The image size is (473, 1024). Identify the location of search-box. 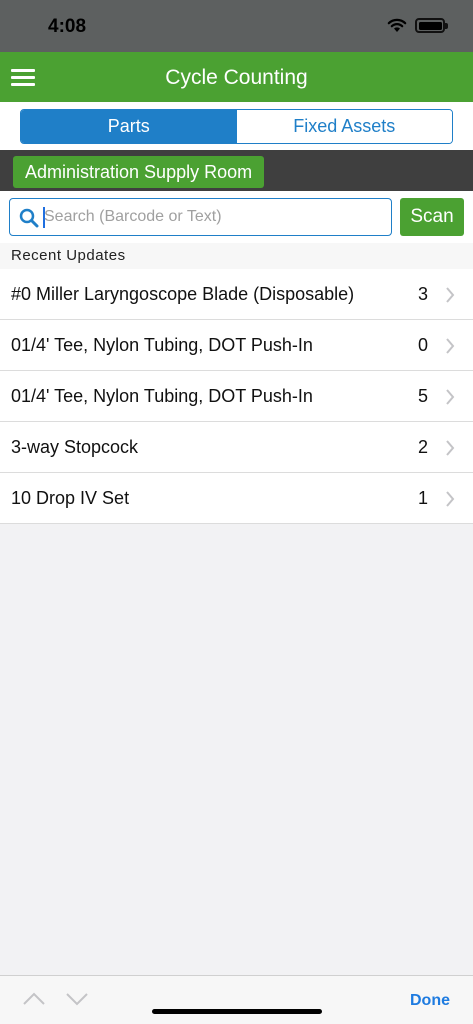
(200, 217).